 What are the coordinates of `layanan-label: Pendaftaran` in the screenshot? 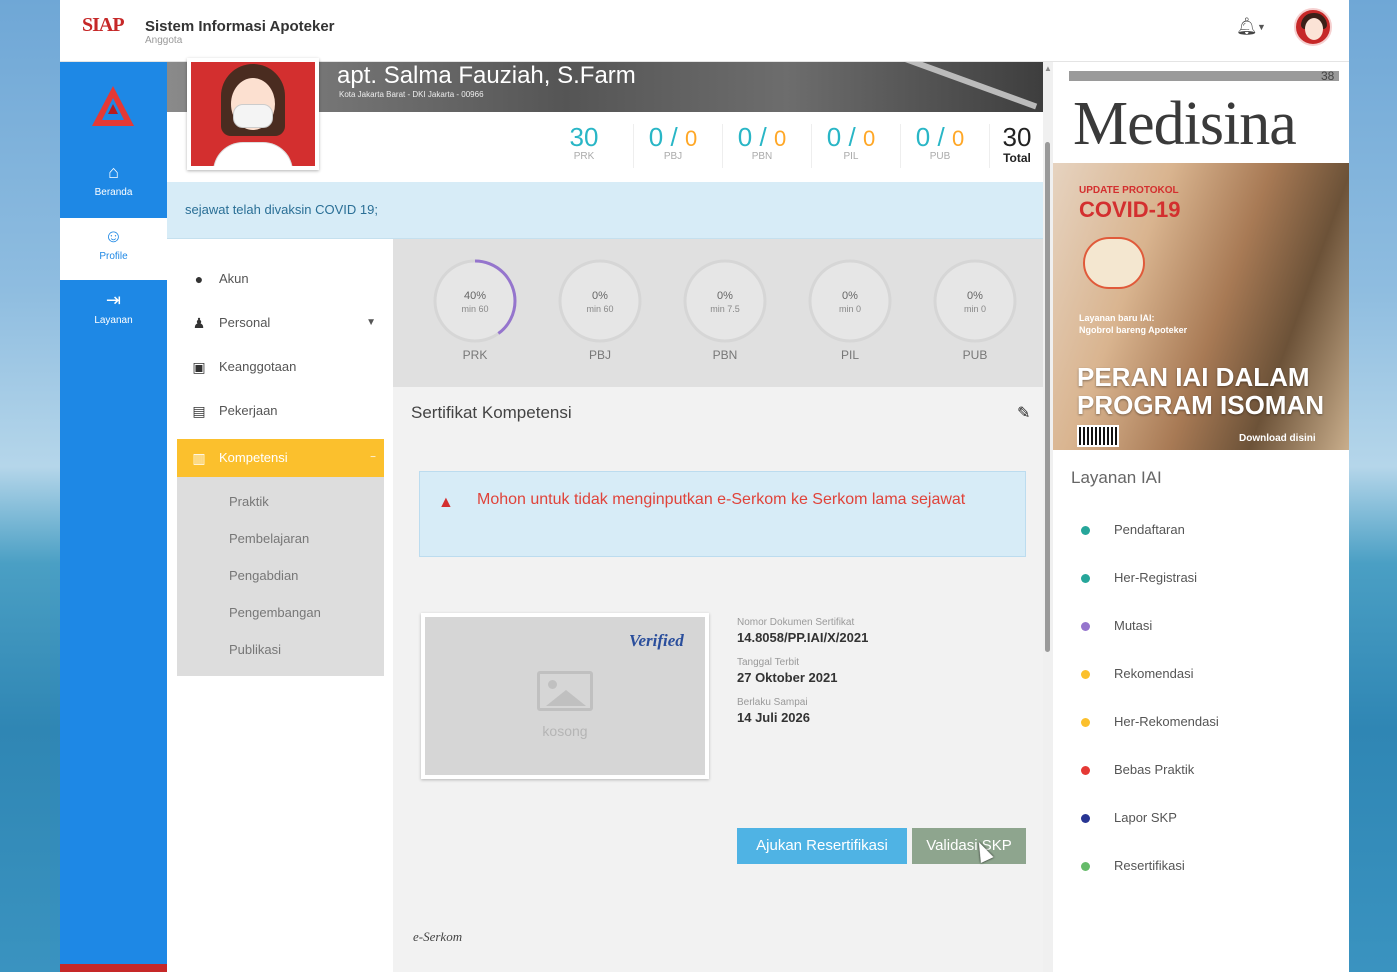 It's located at (1149, 529).